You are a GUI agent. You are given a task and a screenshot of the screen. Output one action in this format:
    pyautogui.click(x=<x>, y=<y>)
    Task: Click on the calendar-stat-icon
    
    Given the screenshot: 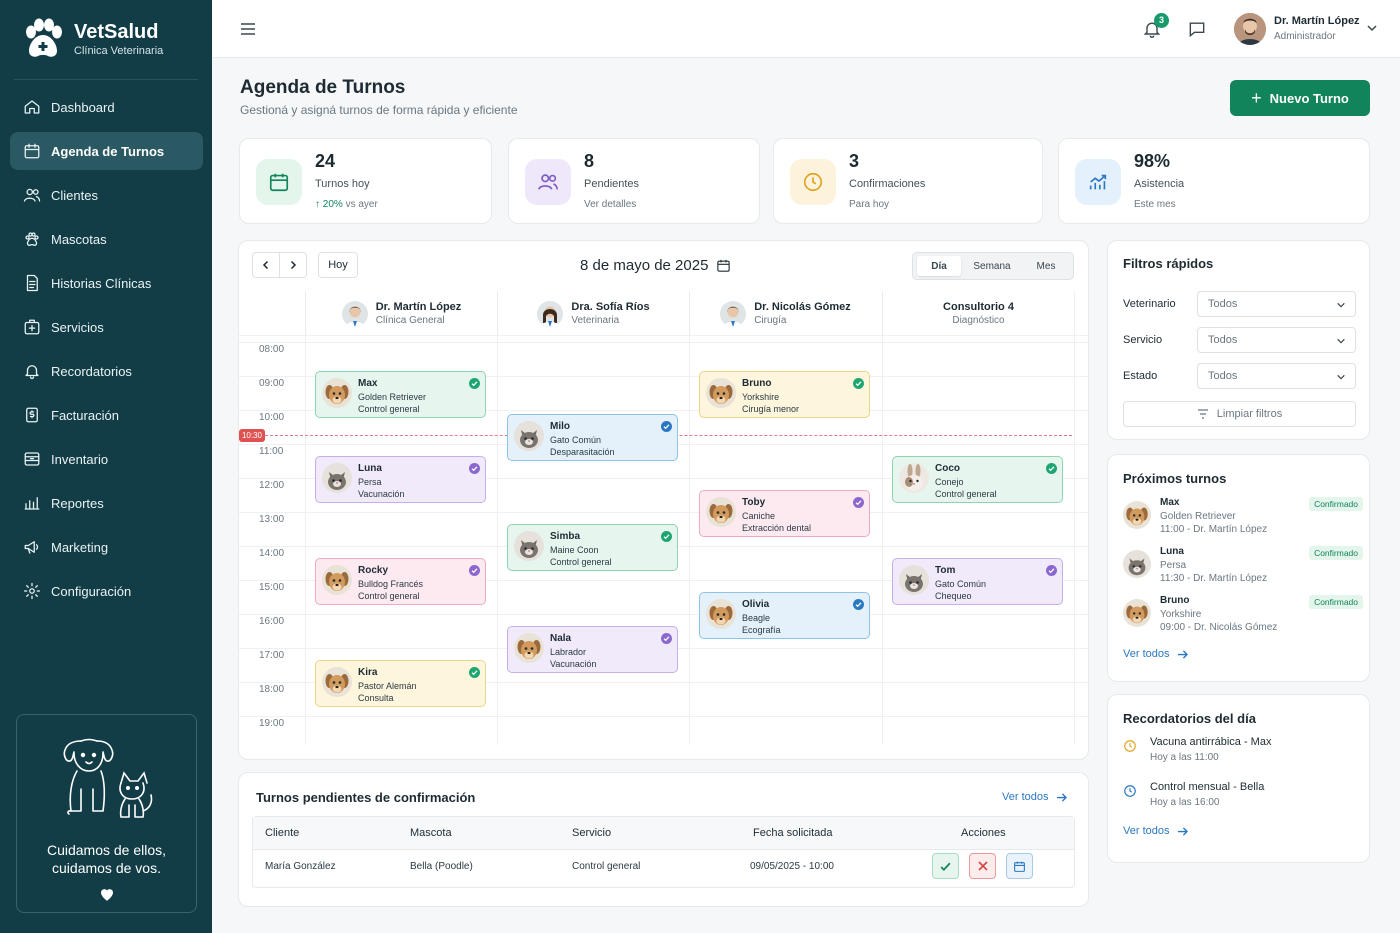 What is the action you would take?
    pyautogui.click(x=279, y=182)
    